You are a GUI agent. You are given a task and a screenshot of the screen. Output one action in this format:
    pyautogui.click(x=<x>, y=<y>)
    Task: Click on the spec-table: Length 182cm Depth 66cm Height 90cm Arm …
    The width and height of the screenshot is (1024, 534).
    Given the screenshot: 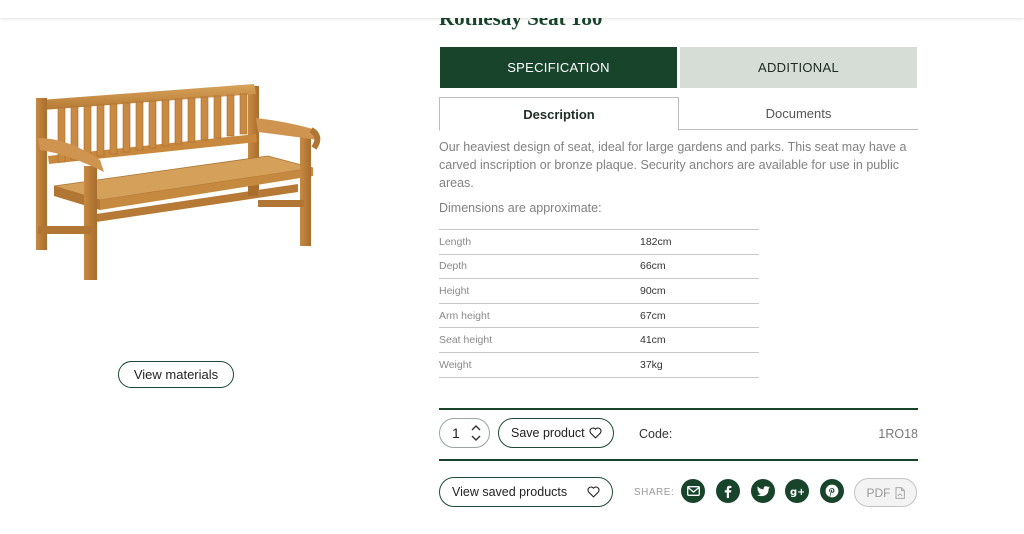 What is the action you would take?
    pyautogui.click(x=599, y=303)
    